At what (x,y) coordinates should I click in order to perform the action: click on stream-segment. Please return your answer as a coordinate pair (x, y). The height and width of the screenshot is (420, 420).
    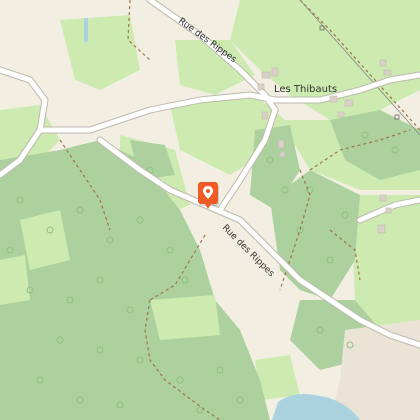
    Looking at the image, I should click on (86, 30).